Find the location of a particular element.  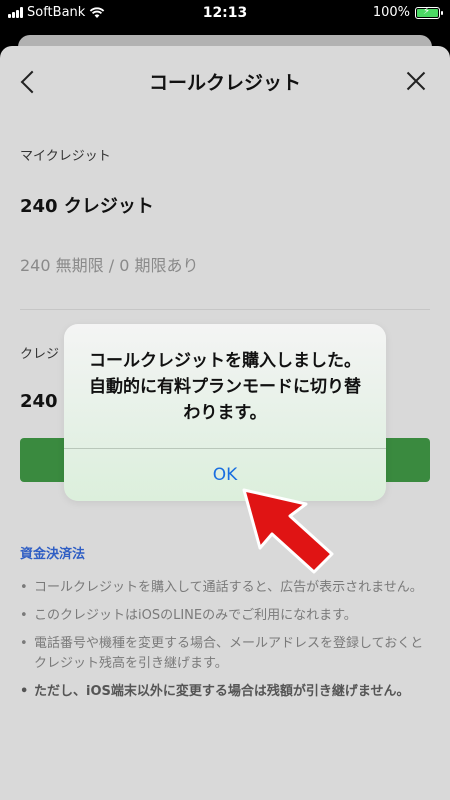

my-credit-label: マイクレジット is located at coordinates (65, 156).